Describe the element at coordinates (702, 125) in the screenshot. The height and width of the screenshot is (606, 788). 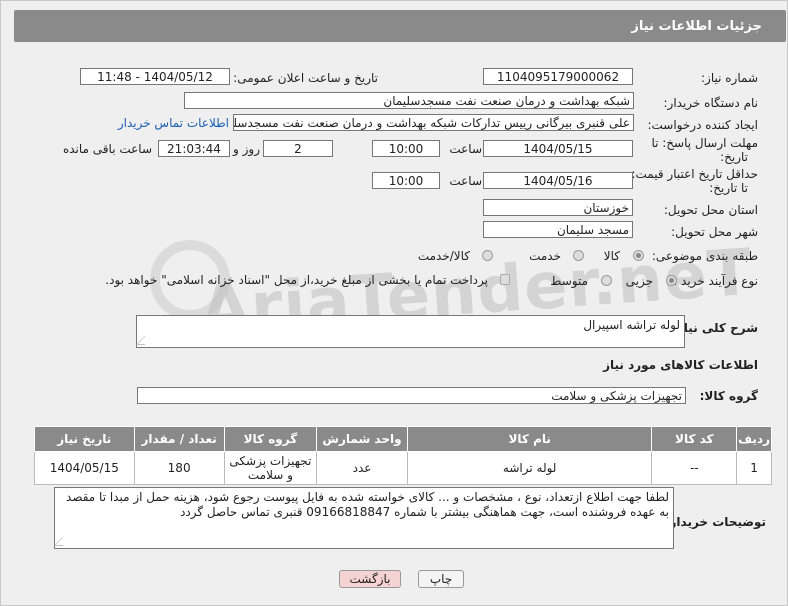
I see `creator-label: ایجاد کننده درخواست:` at that location.